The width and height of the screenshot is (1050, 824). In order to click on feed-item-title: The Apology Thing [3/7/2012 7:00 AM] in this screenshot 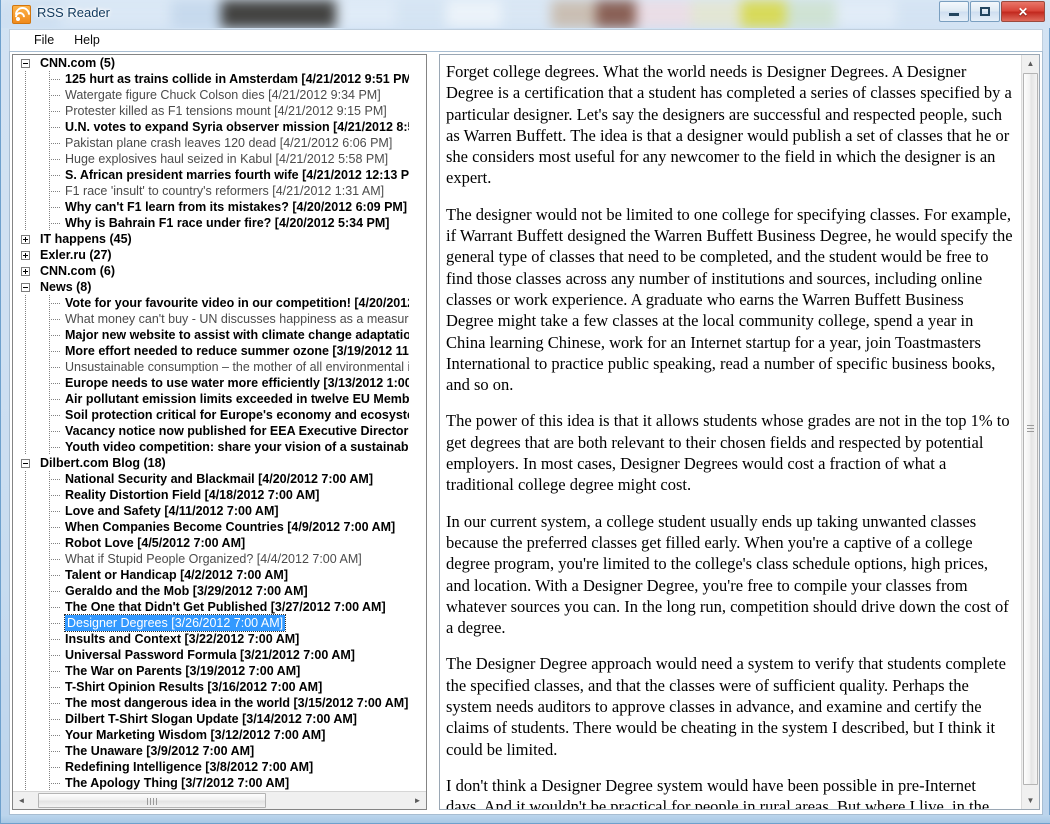, I will do `click(177, 783)`.